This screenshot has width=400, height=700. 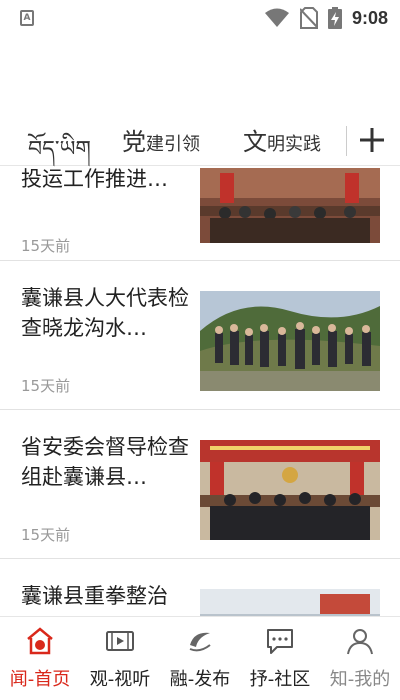 I want to click on publish-icon, so click(x=200, y=642).